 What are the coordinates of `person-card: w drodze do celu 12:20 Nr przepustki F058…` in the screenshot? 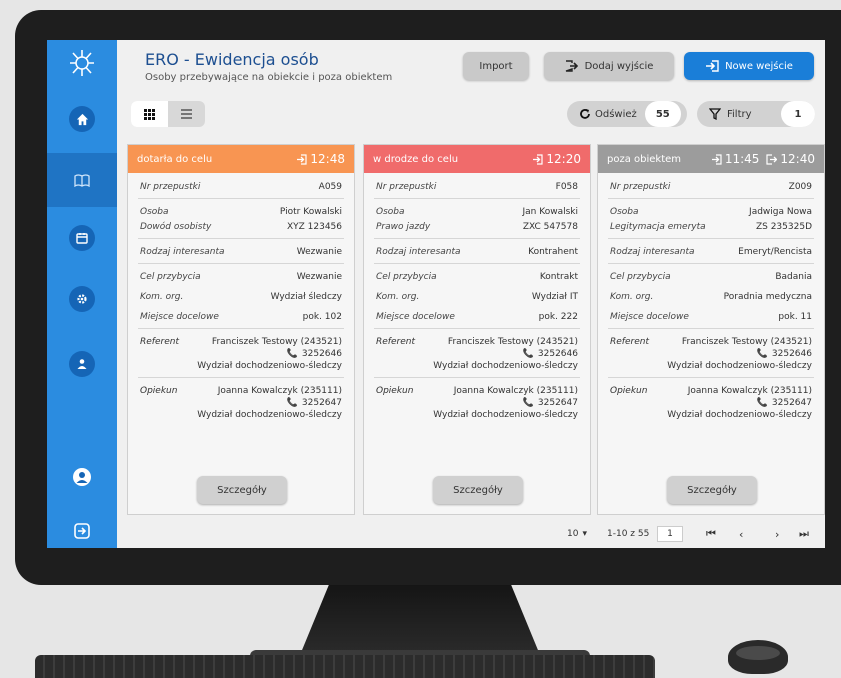 It's located at (477, 329).